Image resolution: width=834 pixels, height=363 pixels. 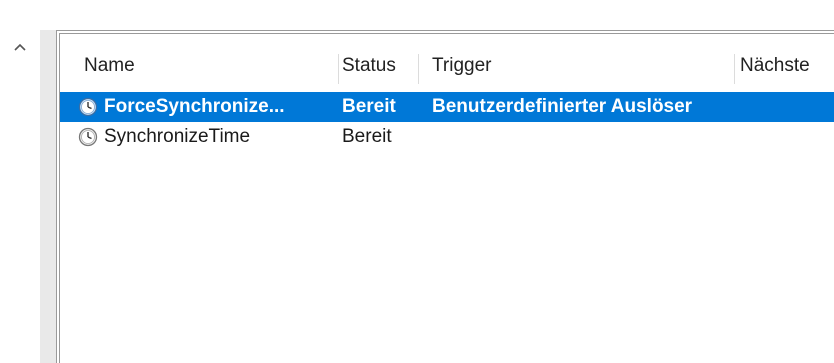 What do you see at coordinates (417, 15) in the screenshot?
I see `top-strip` at bounding box center [417, 15].